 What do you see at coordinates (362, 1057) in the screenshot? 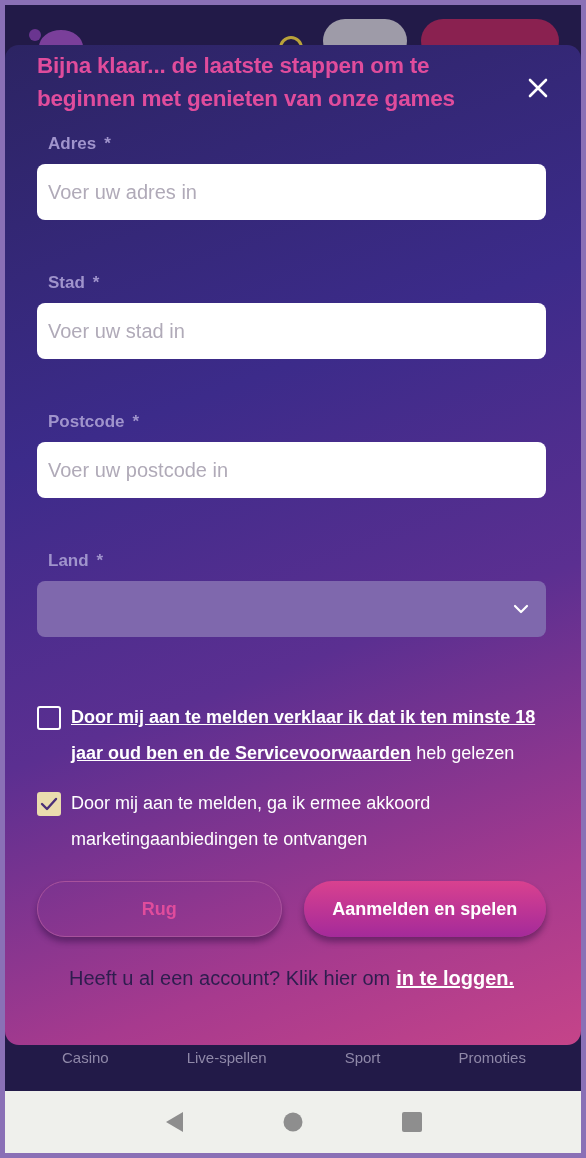
I see `nav-tab: Sport` at bounding box center [362, 1057].